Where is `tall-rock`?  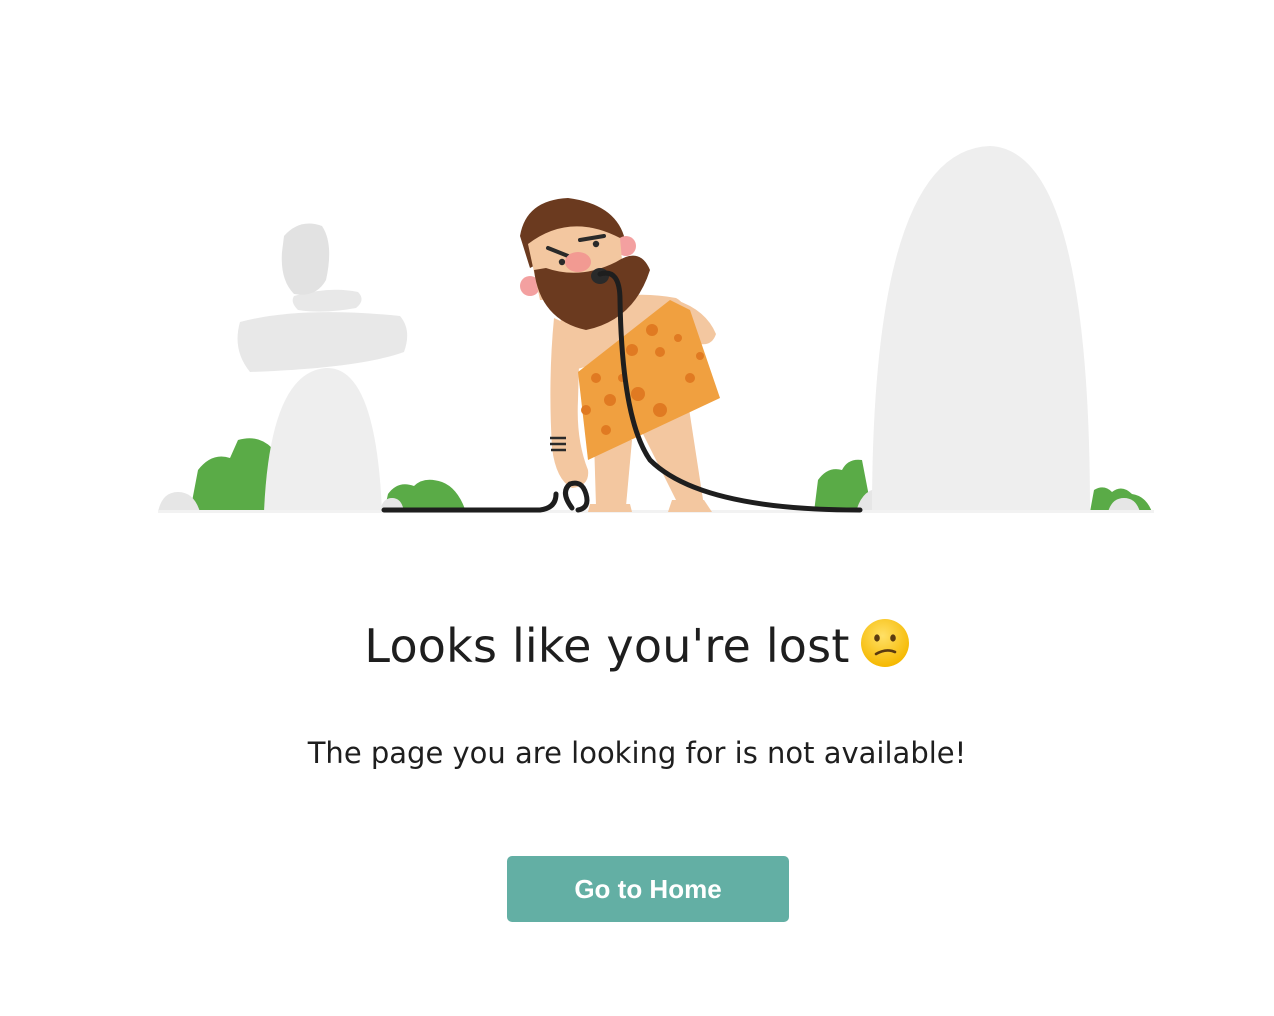 tall-rock is located at coordinates (981, 329).